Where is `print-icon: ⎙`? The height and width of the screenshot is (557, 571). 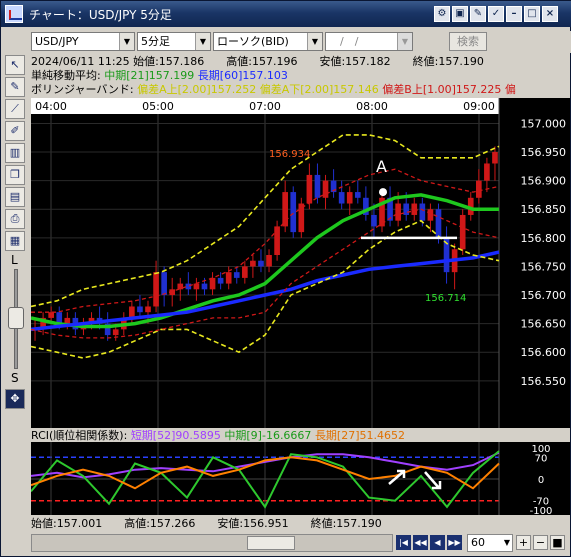 print-icon: ⎙ is located at coordinates (15, 219).